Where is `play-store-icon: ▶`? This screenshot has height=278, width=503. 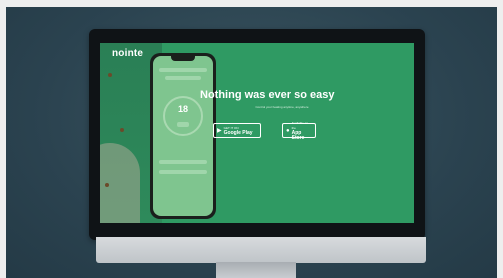
play-store-icon: ▶ is located at coordinates (219, 130).